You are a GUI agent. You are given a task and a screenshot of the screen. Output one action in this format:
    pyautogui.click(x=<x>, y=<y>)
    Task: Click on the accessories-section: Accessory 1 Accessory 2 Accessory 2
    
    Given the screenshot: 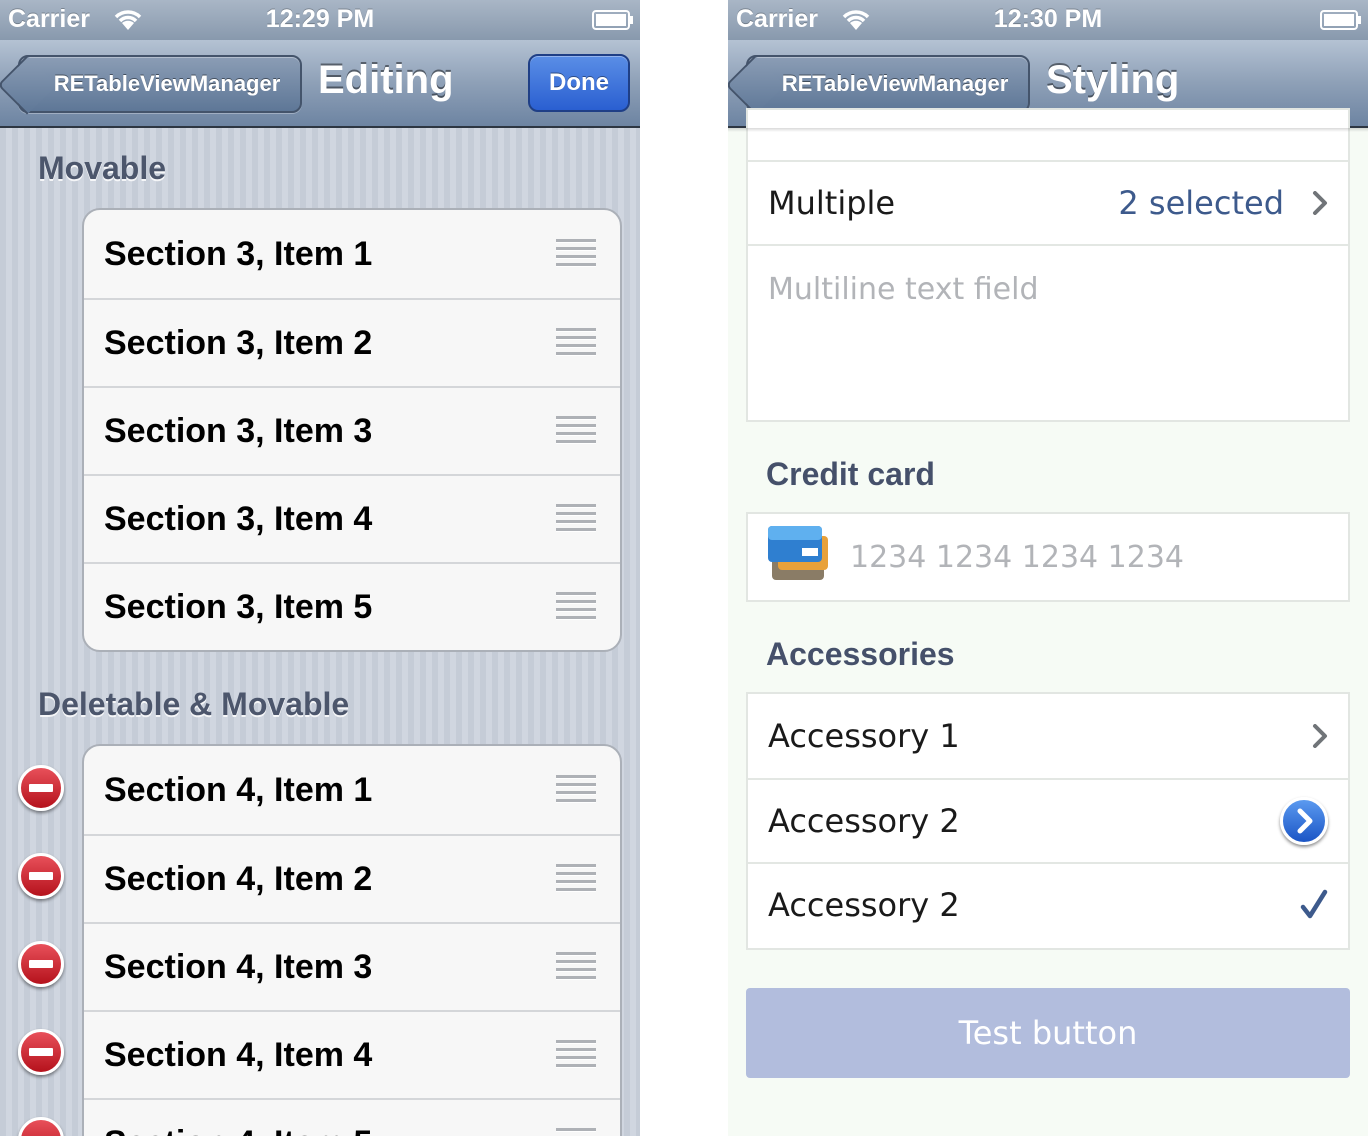 What is the action you would take?
    pyautogui.click(x=1048, y=821)
    